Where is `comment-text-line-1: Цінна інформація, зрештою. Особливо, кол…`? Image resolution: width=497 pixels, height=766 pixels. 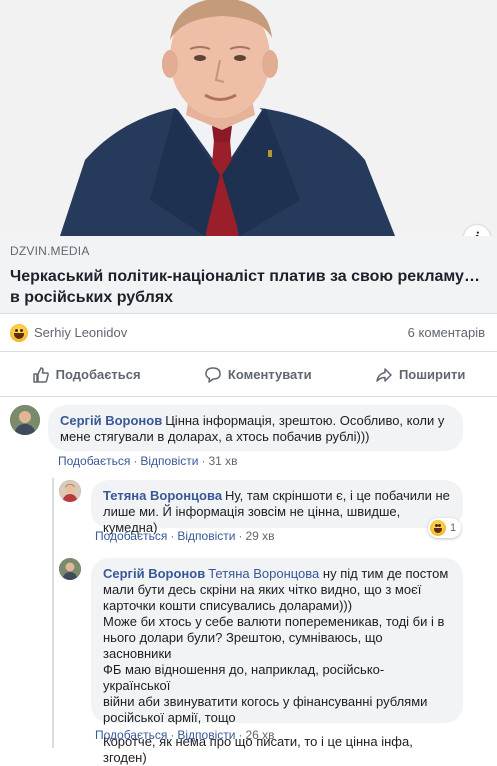 comment-text-line-1: Цінна інформація, зрештою. Особливо, кол… is located at coordinates (305, 420).